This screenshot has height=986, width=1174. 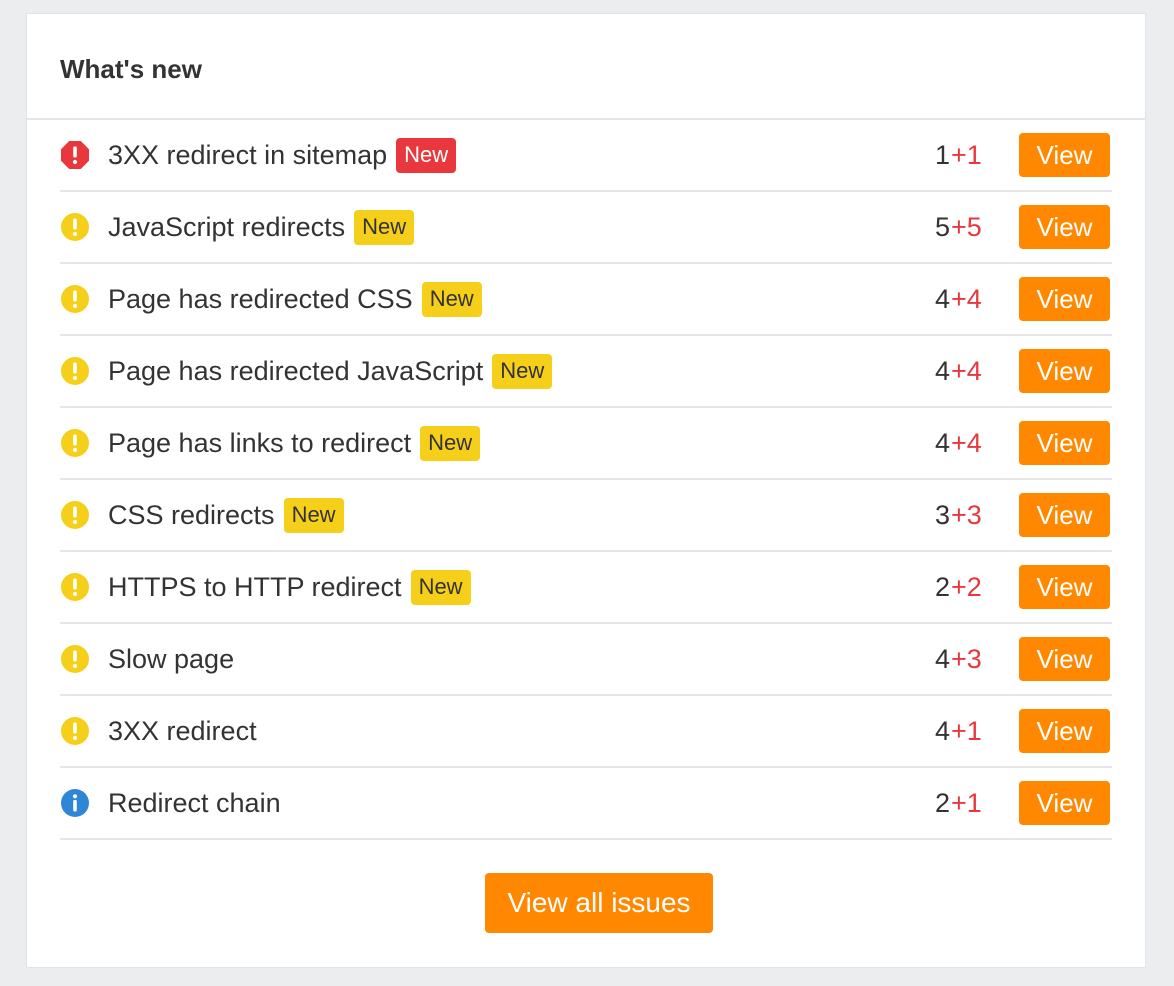 What do you see at coordinates (182, 730) in the screenshot?
I see `issue-name: 3XX redirect` at bounding box center [182, 730].